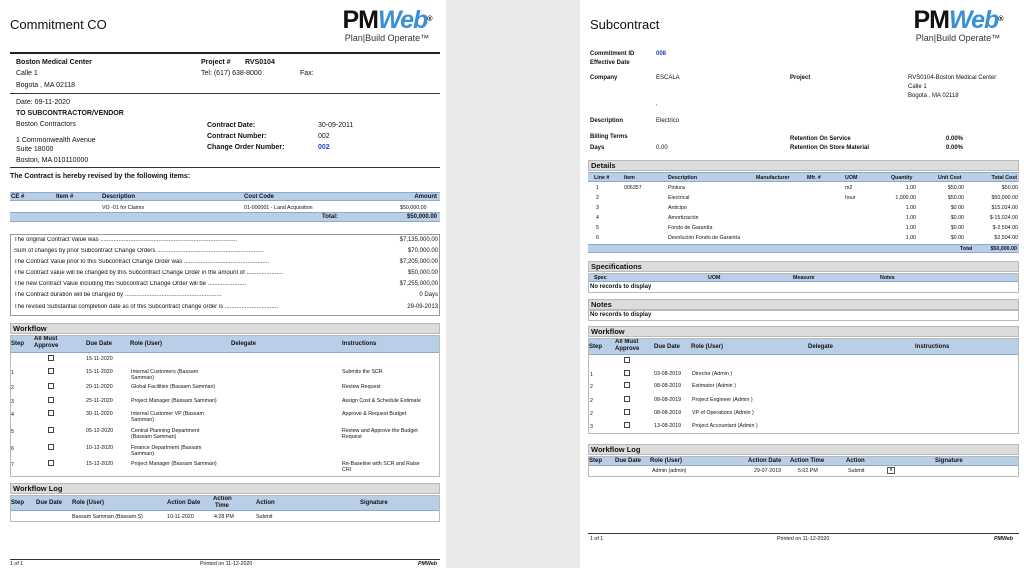 This screenshot has width=1024, height=568. Describe the element at coordinates (237, 136) in the screenshot. I see `contract-number-label: Contract Number:` at that location.